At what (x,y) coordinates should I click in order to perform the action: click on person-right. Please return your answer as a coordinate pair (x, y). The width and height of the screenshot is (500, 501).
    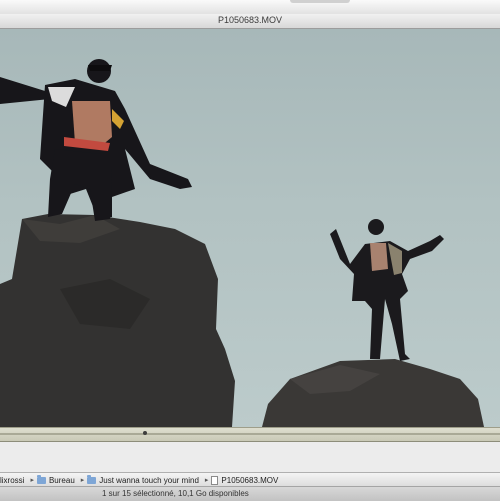
    Looking at the image, I should click on (387, 290).